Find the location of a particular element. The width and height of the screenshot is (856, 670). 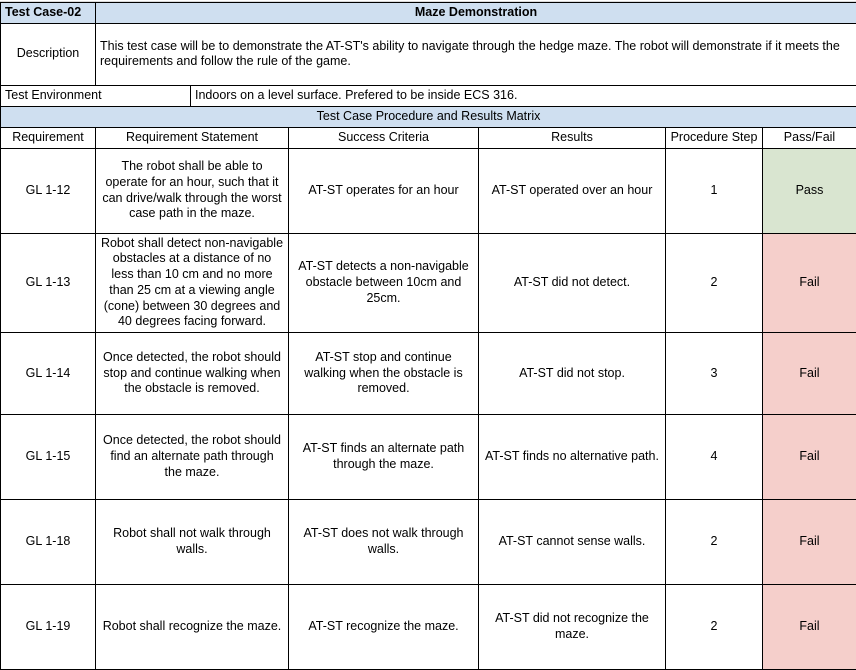

cell-results: AT-ST operated over an hour is located at coordinates (572, 190).